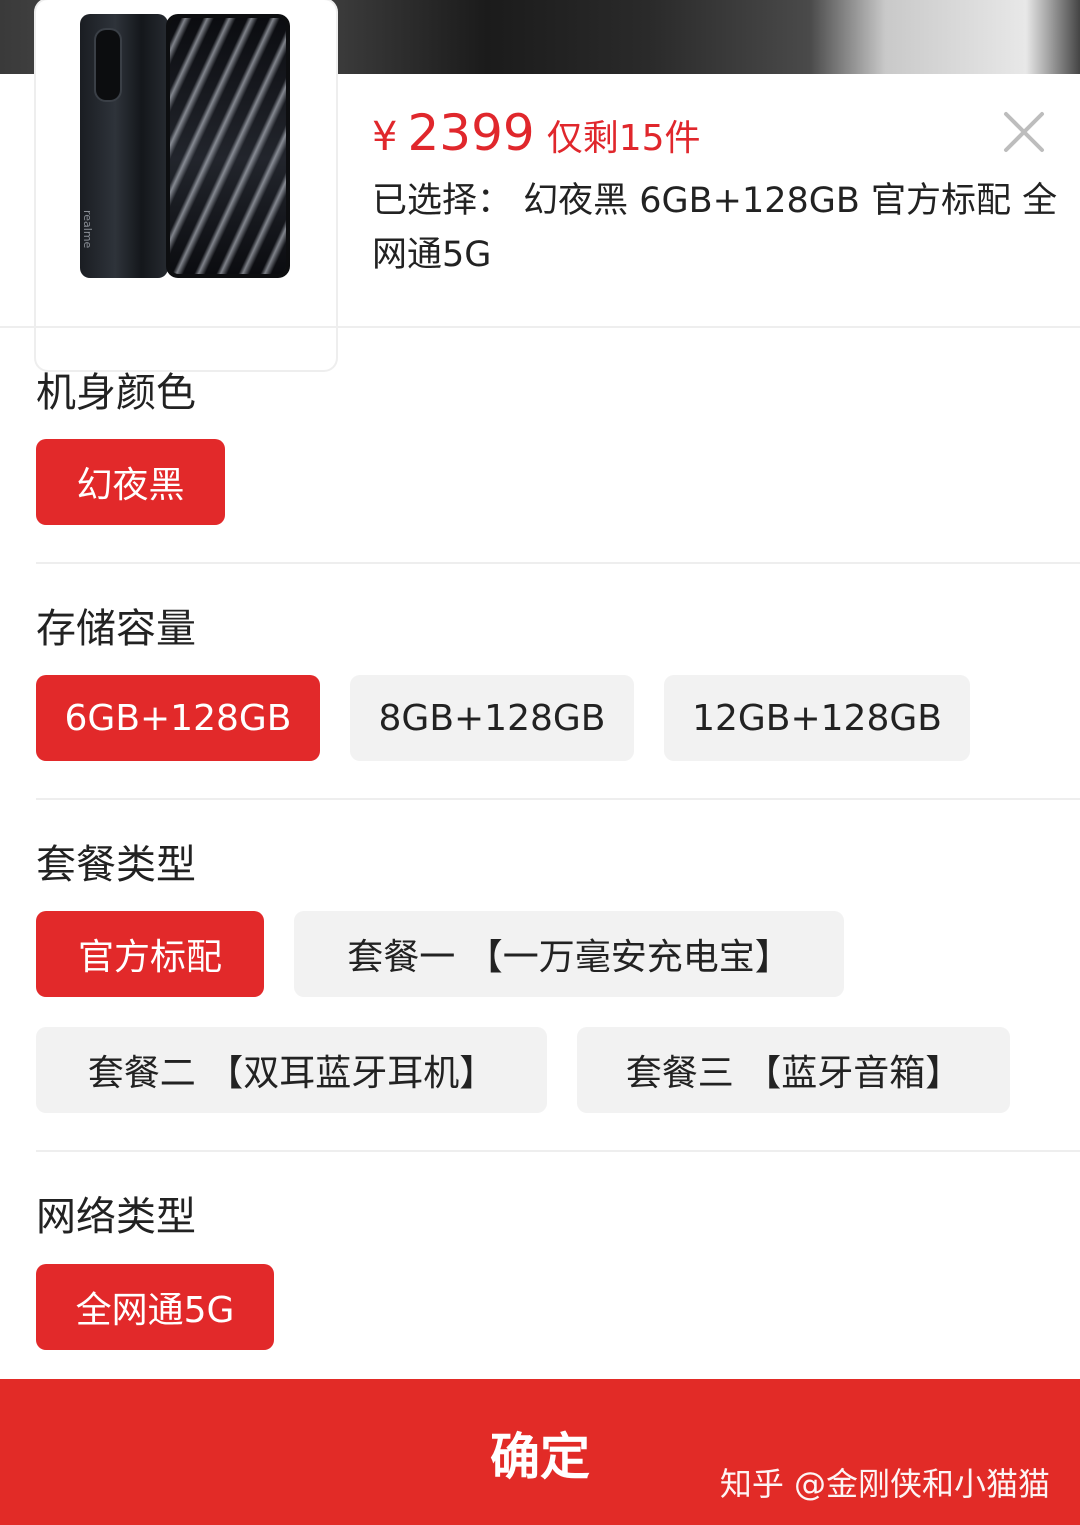 This screenshot has width=1080, height=1525. Describe the element at coordinates (178, 718) in the screenshot. I see `option-storage-0: 6GB+128GB` at that location.